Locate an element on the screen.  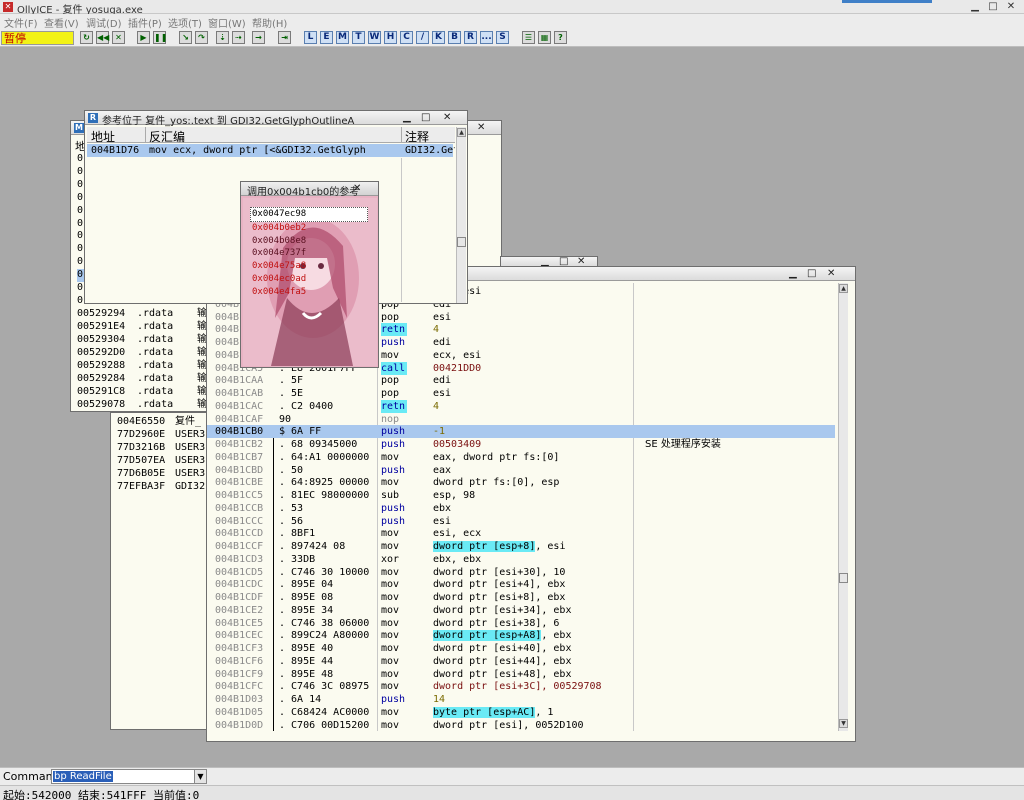
list-item: 0x004e4fa5 is located at coordinates (309, 292).